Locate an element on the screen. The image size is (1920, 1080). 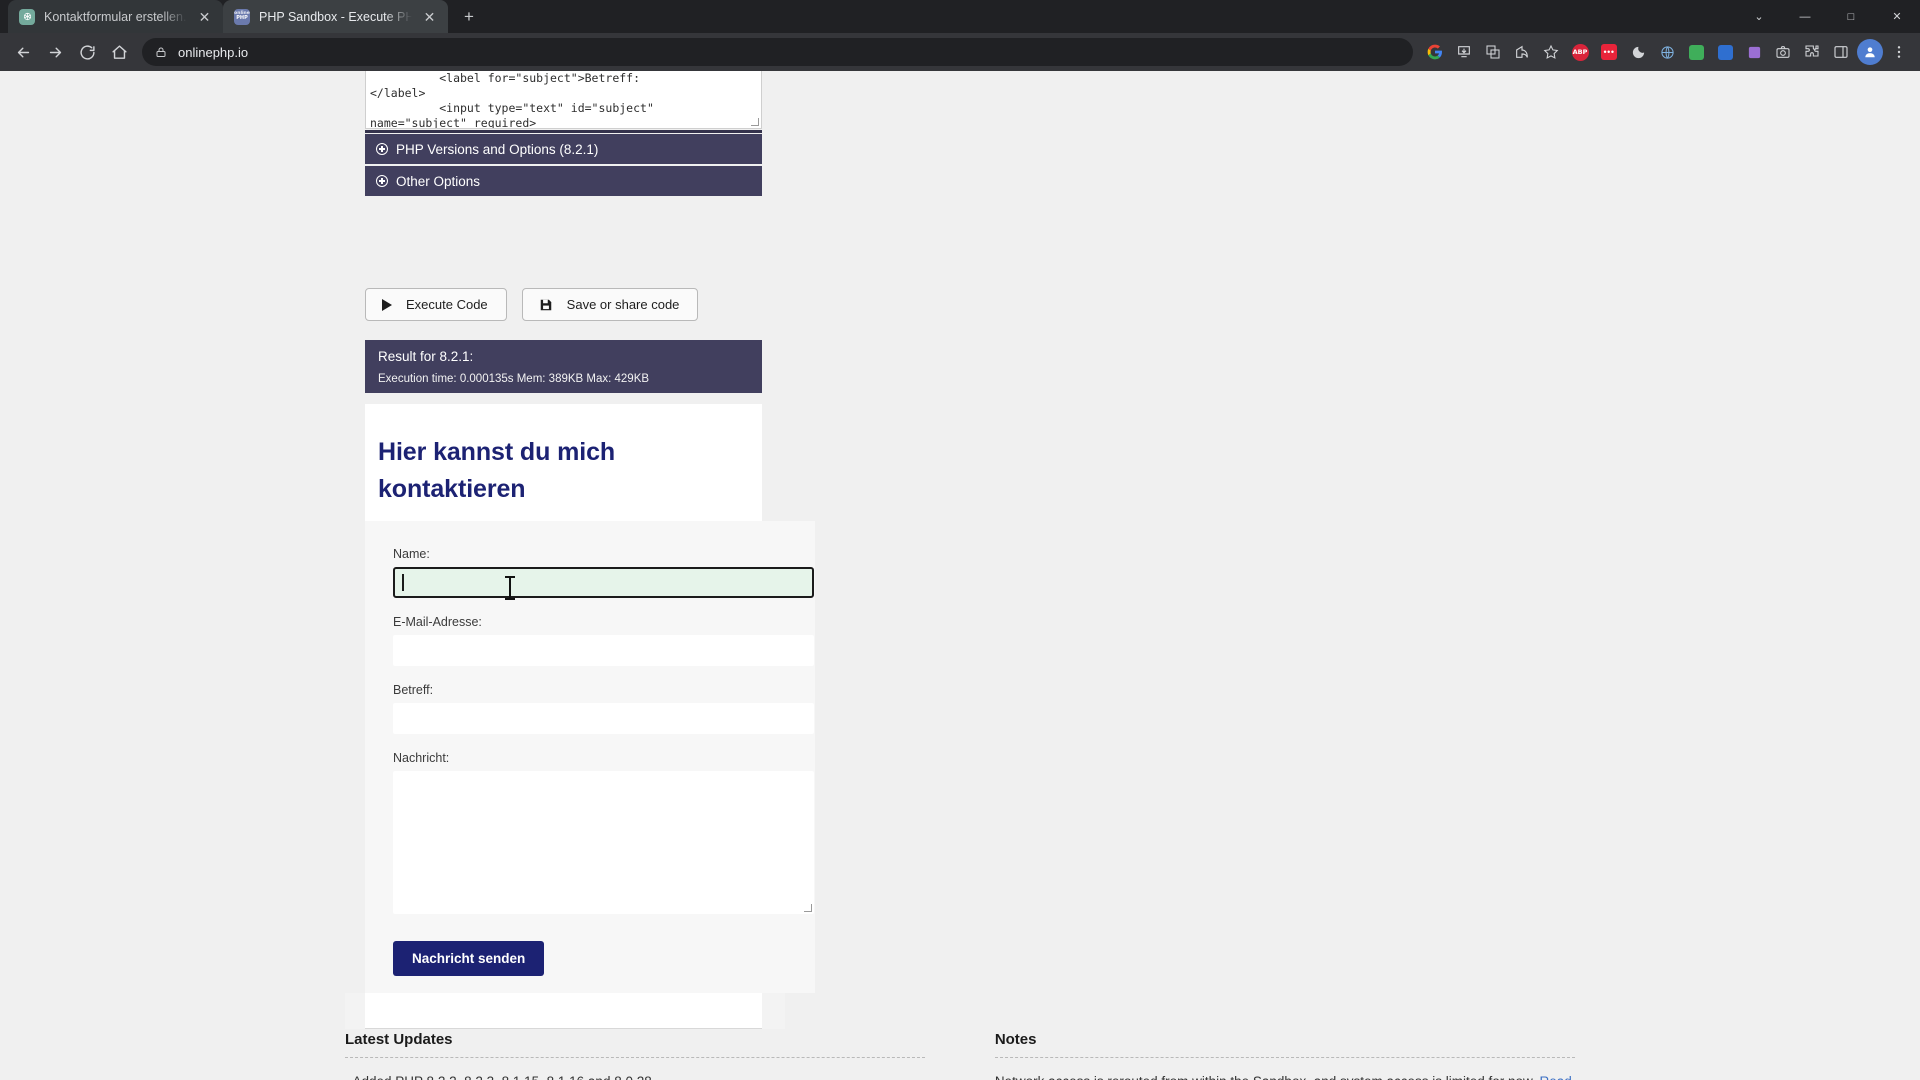
bookmark-star-icon is located at coordinates (1551, 52).